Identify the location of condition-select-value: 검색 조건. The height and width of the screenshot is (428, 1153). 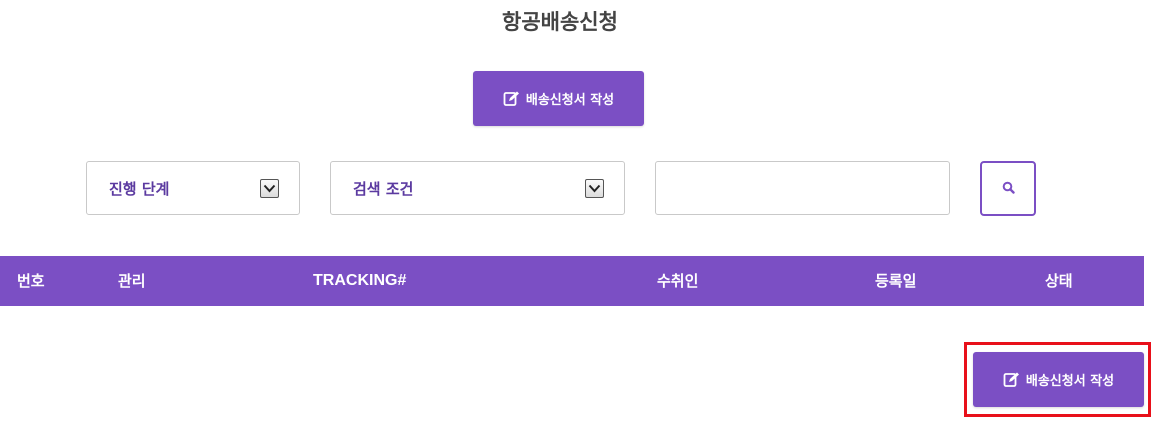
(383, 188).